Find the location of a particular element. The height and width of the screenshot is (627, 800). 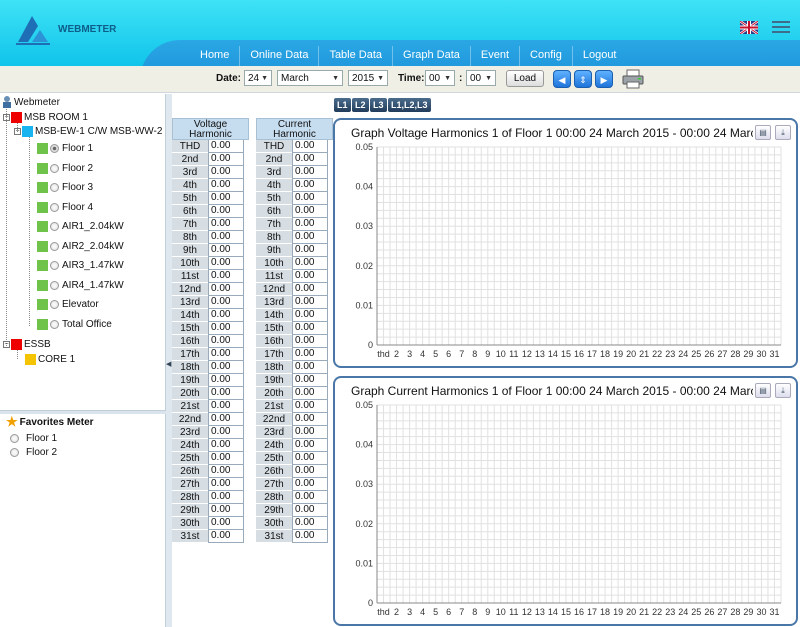

harmonic-order-label: 13rd is located at coordinates (190, 302).